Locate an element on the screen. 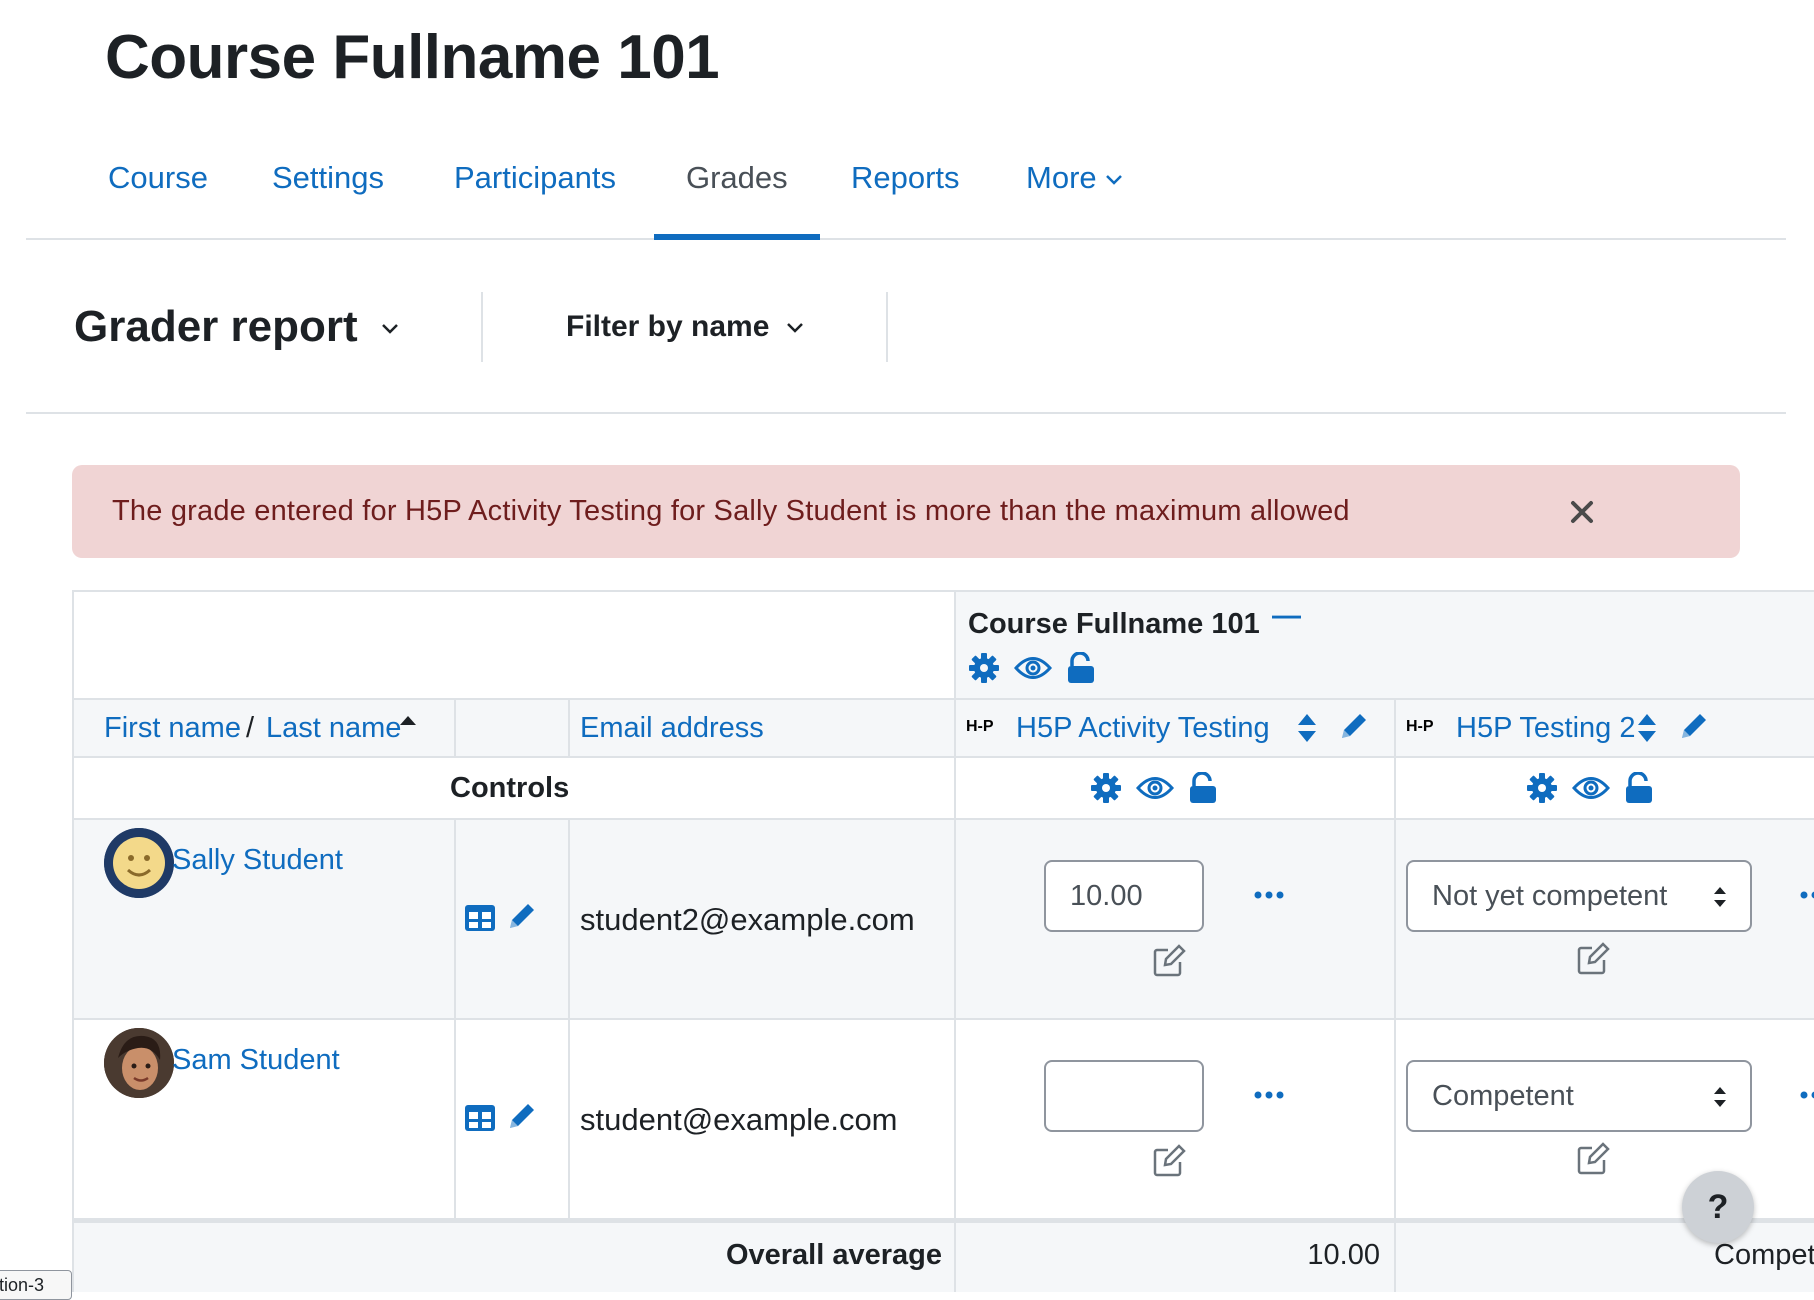 Image resolution: width=1814 pixels, height=1300 pixels. overall-average-label: Overall average is located at coordinates (834, 1255).